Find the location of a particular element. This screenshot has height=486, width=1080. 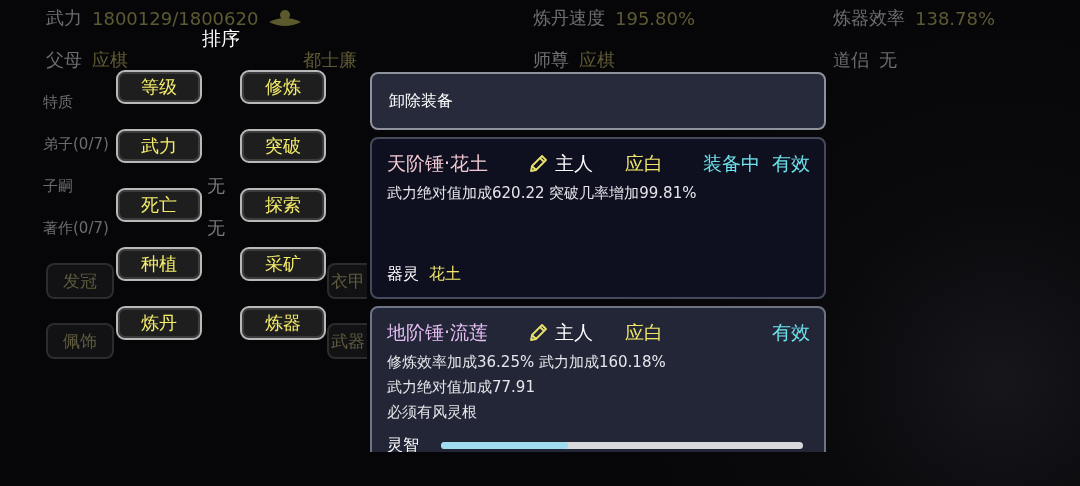

sort-option-button: 等级 is located at coordinates (159, 87).